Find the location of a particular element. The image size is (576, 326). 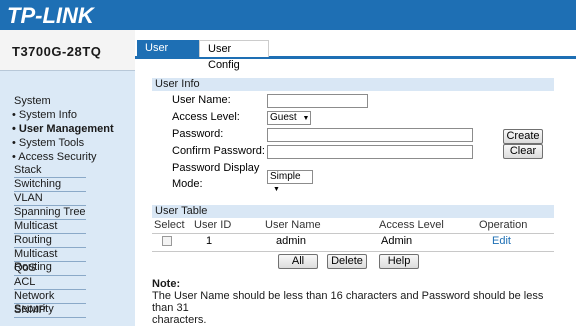

sidebar-item-switching: Switching is located at coordinates (50, 185).